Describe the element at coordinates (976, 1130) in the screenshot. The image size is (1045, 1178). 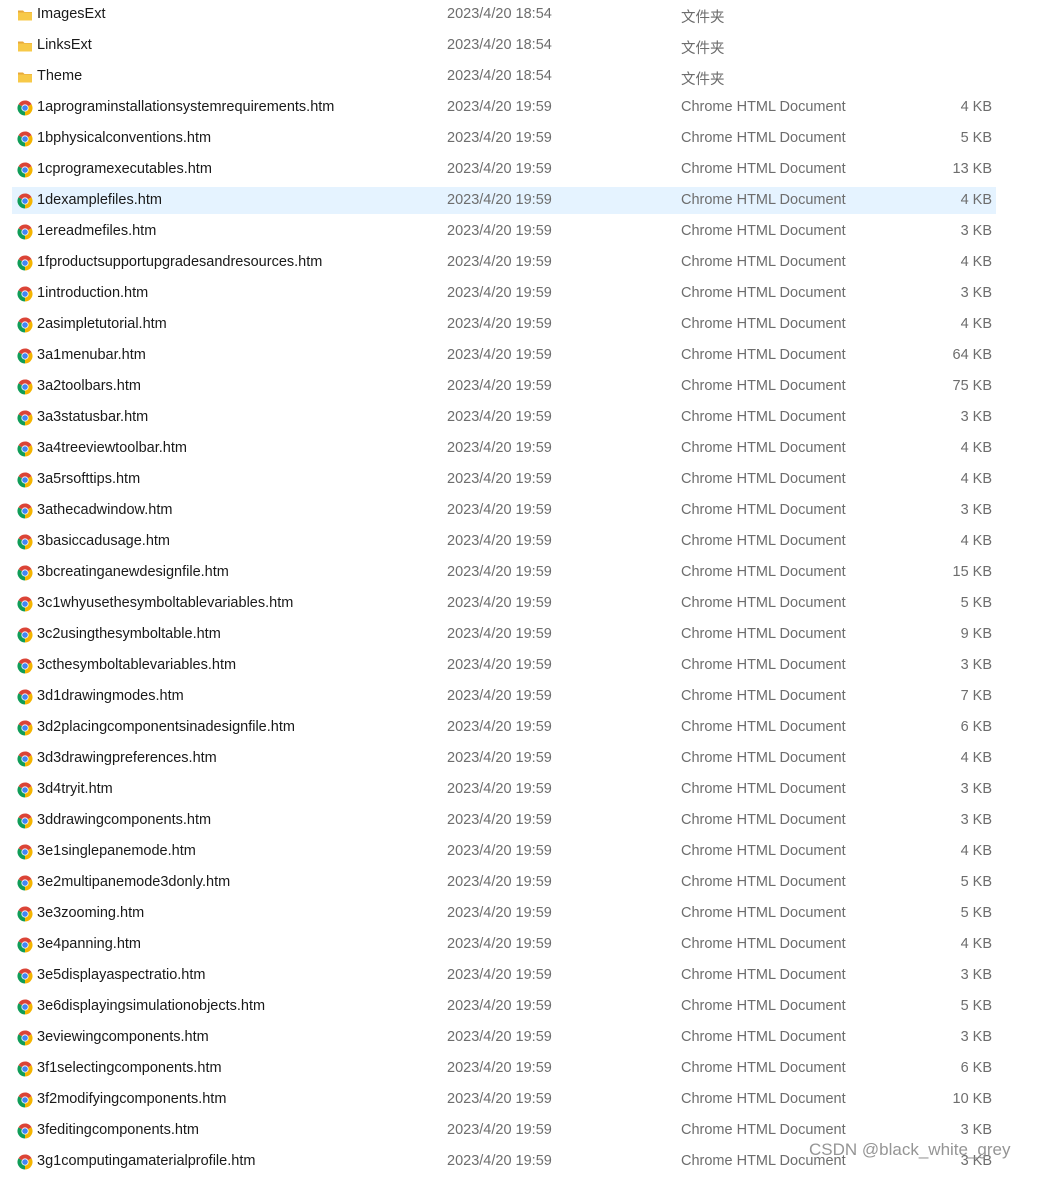
I see `file-size: 3 KB` at that location.